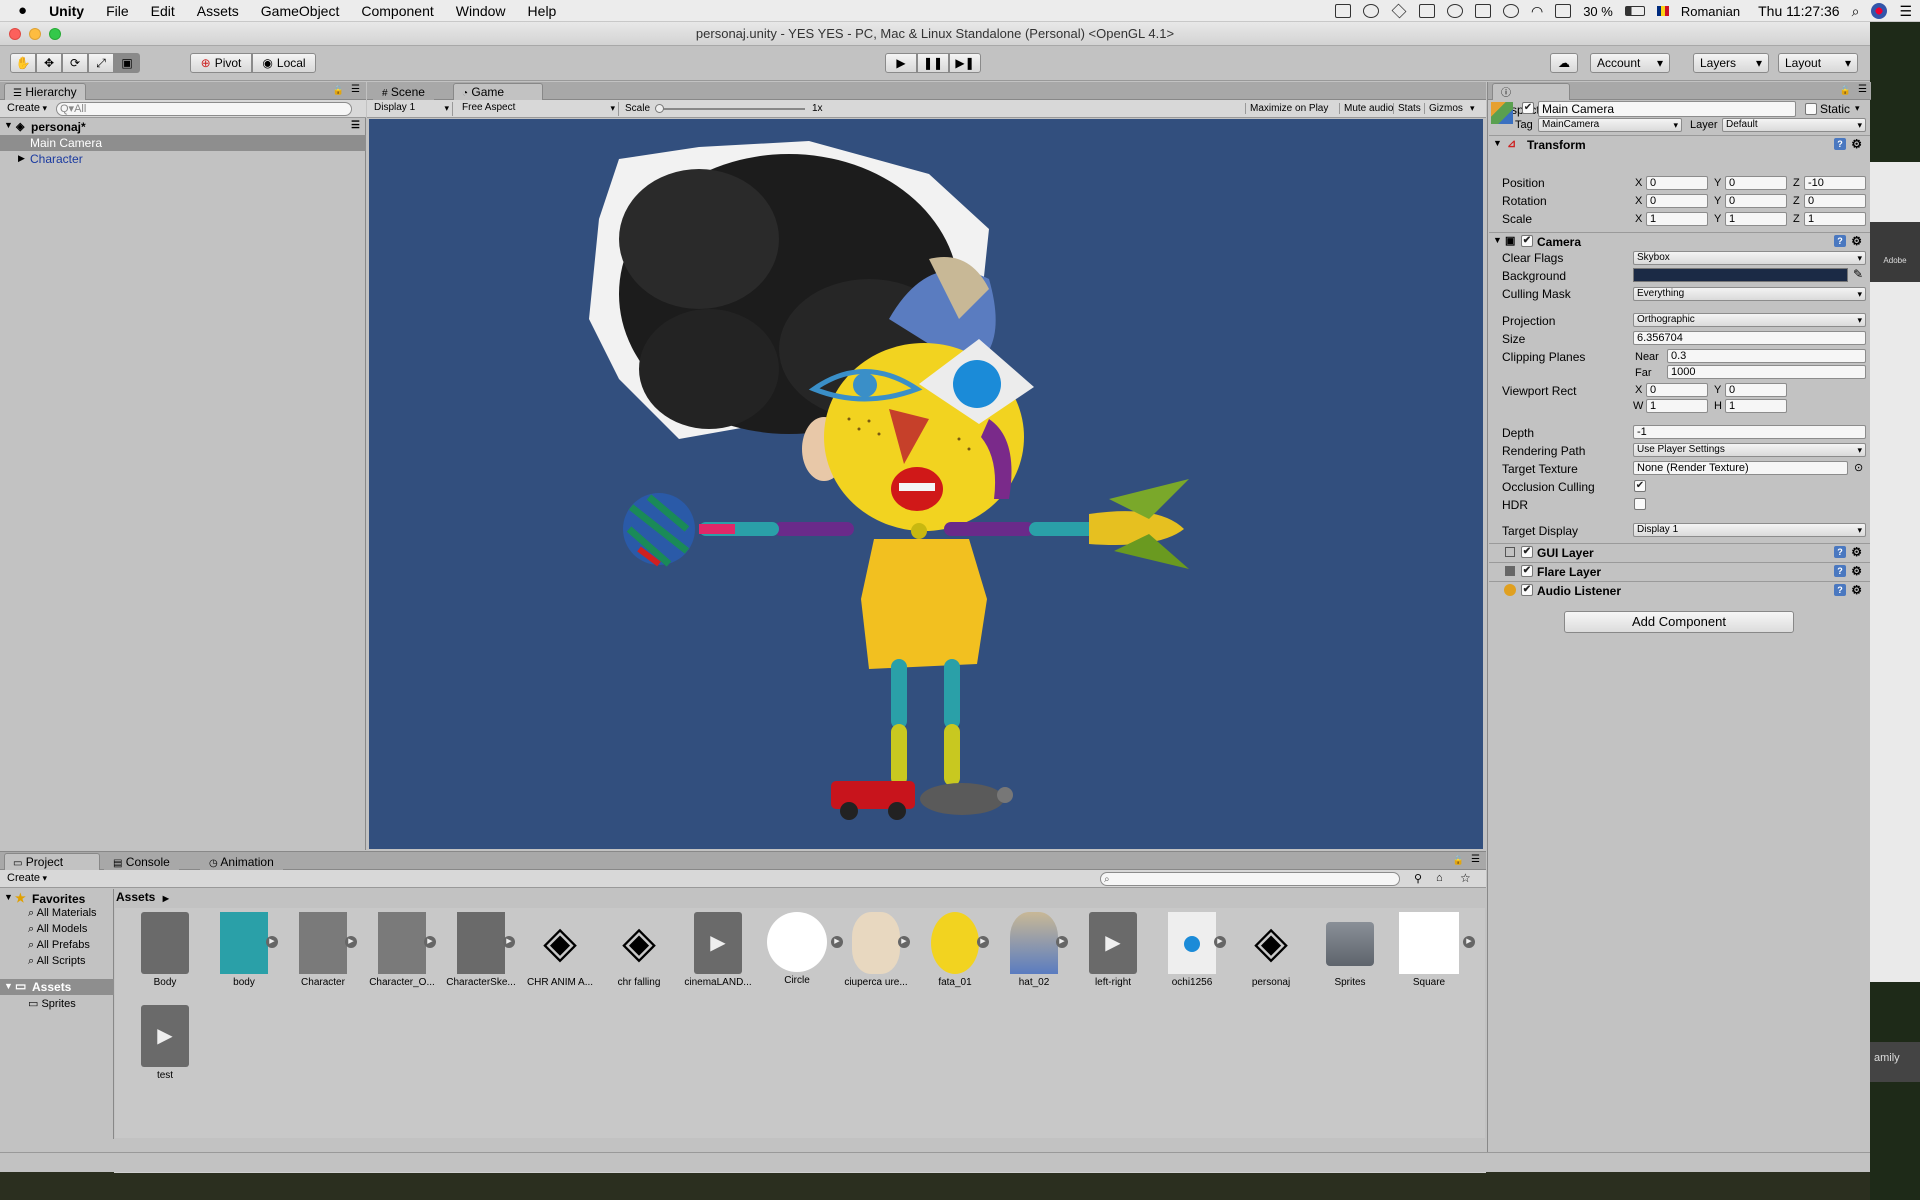 This screenshot has width=1920, height=1200. Describe the element at coordinates (1879, 11) in the screenshot. I see `user-avatar` at that location.